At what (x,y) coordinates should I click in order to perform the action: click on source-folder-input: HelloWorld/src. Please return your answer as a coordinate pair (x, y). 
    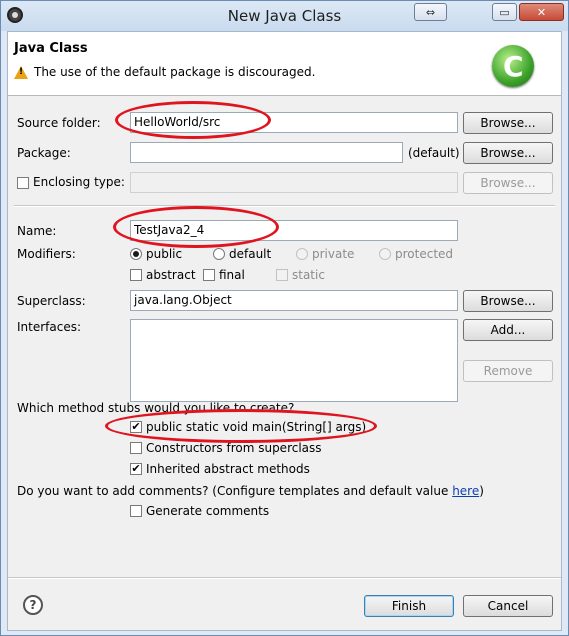
    Looking at the image, I should click on (294, 122).